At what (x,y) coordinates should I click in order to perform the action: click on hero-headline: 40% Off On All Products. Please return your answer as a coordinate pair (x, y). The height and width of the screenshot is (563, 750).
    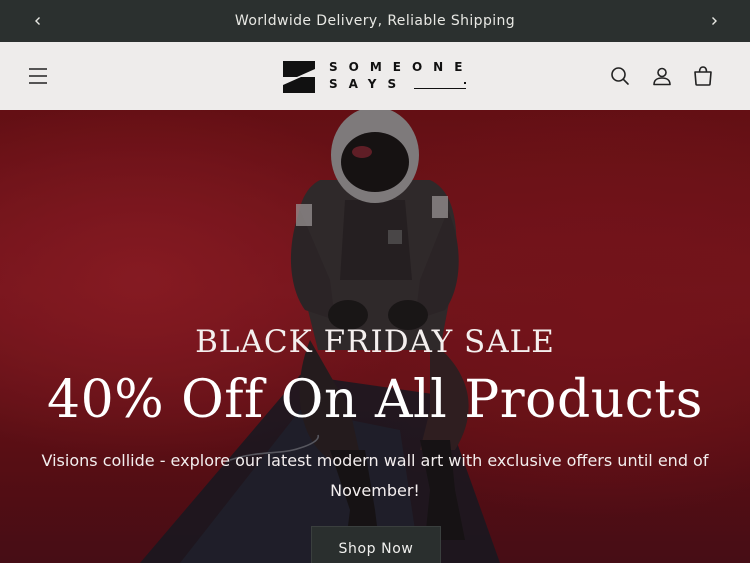
    Looking at the image, I should click on (375, 400).